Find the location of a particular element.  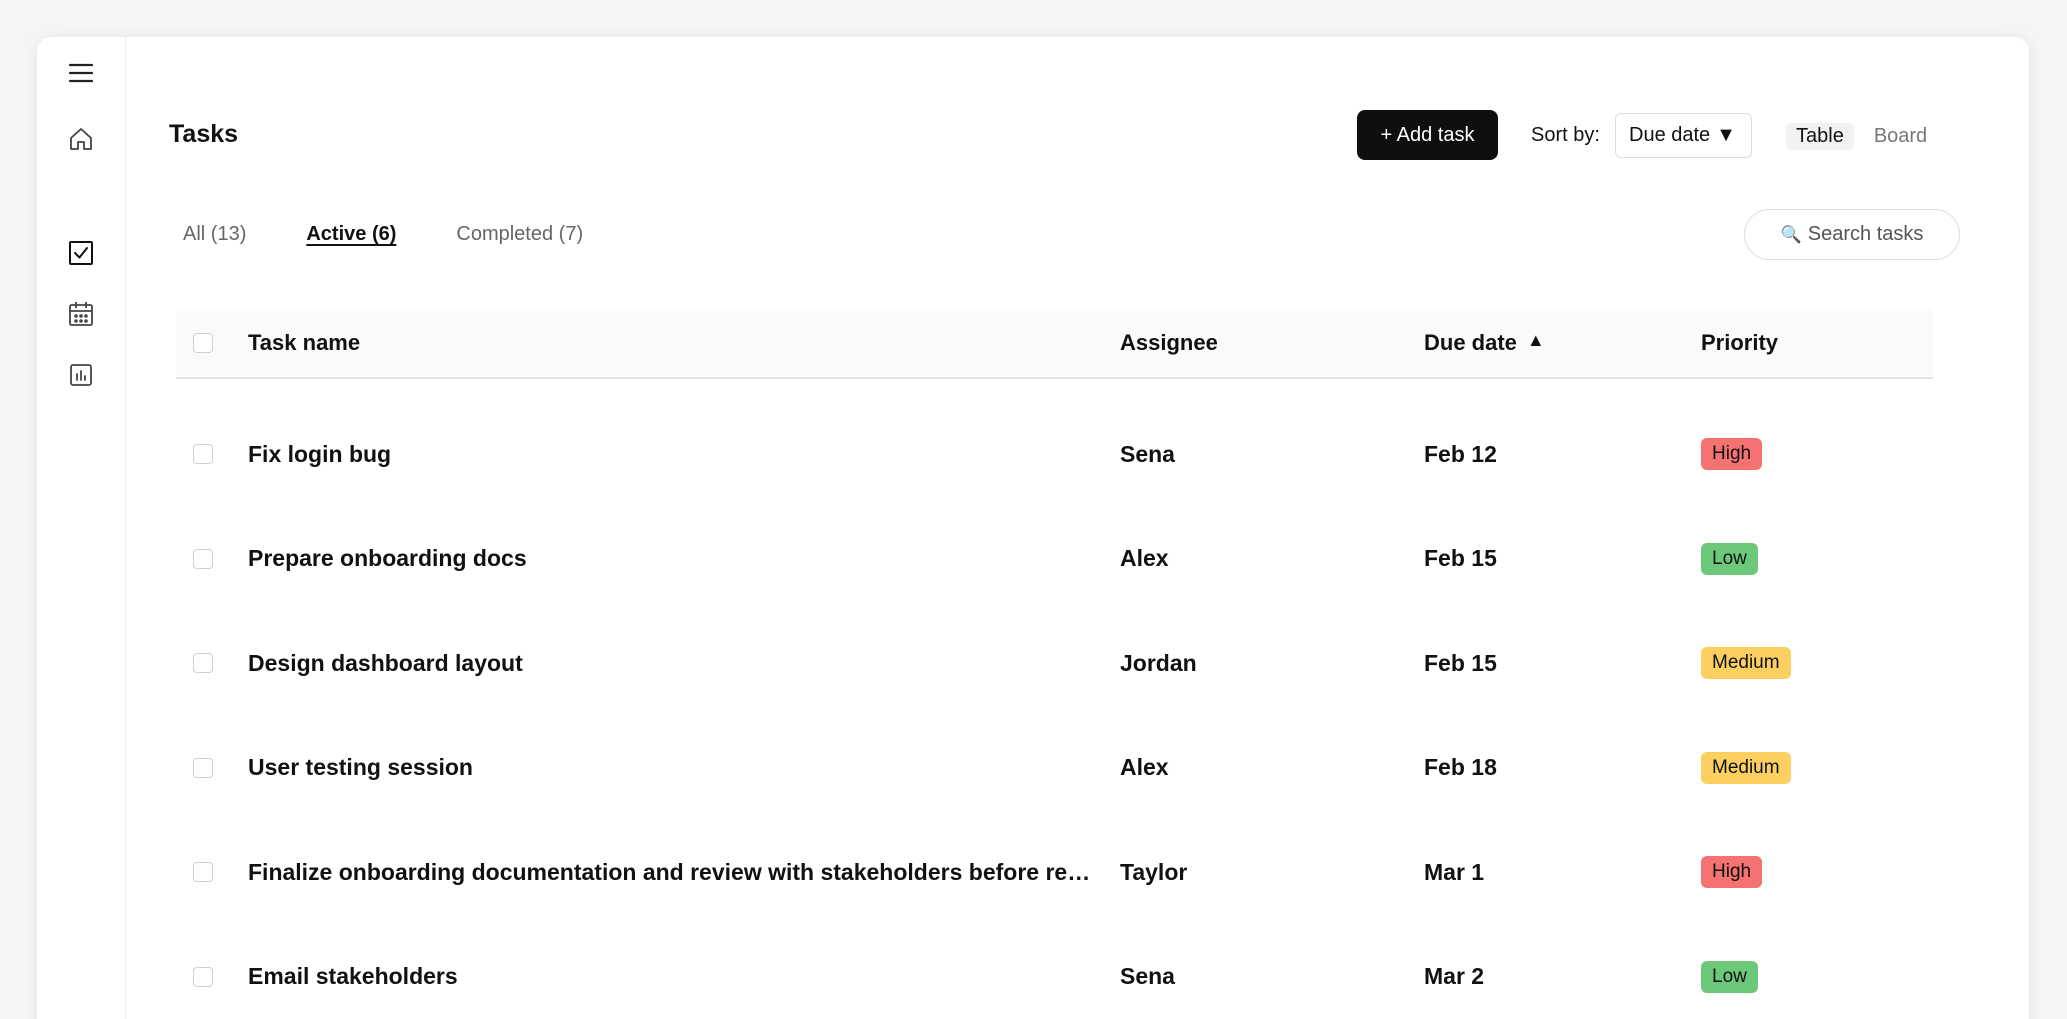

search-placeholder: Search tasks is located at coordinates (1865, 234).